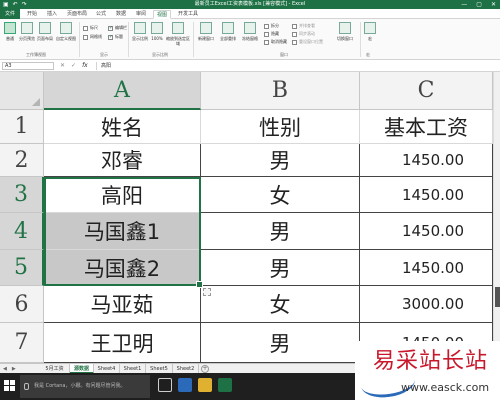 This screenshot has width=500, height=400. Describe the element at coordinates (426, 127) in the screenshot. I see `table-cell: 基本工资` at that location.